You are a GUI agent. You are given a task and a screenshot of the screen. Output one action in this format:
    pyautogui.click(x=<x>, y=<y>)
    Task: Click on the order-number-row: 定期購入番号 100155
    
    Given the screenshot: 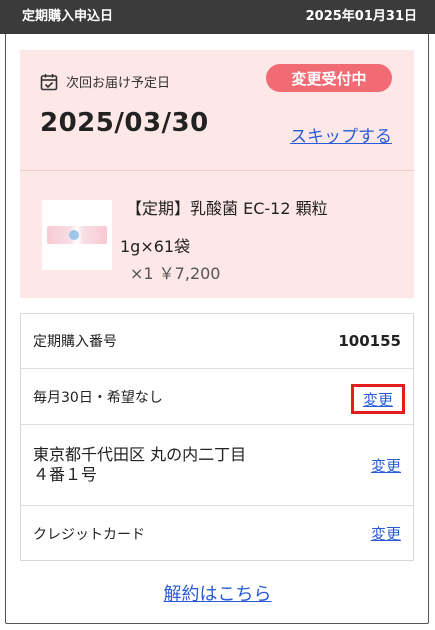 What is the action you would take?
    pyautogui.click(x=217, y=341)
    